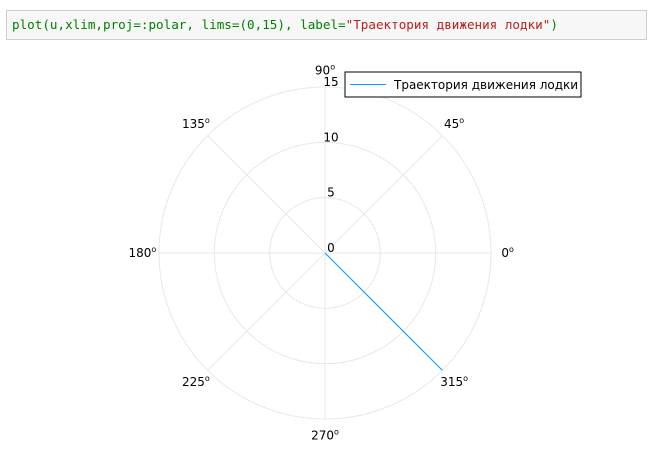  What do you see at coordinates (331, 193) in the screenshot?
I see `radial-tick-label: 5` at bounding box center [331, 193].